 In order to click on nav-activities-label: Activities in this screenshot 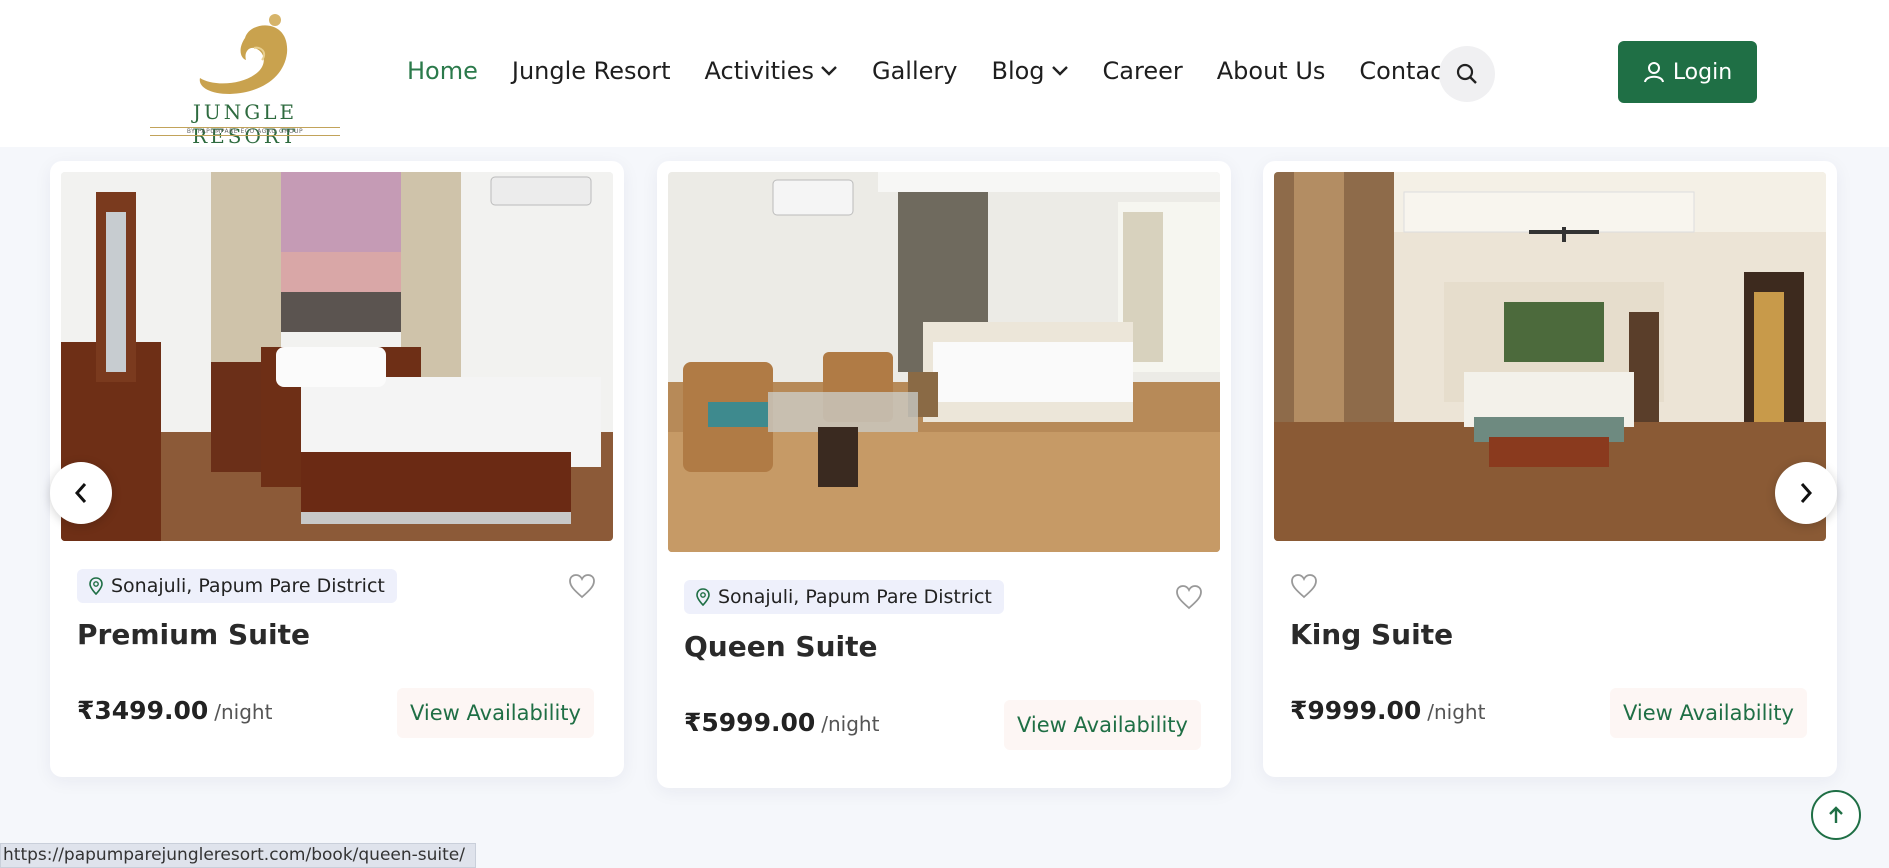, I will do `click(759, 71)`.